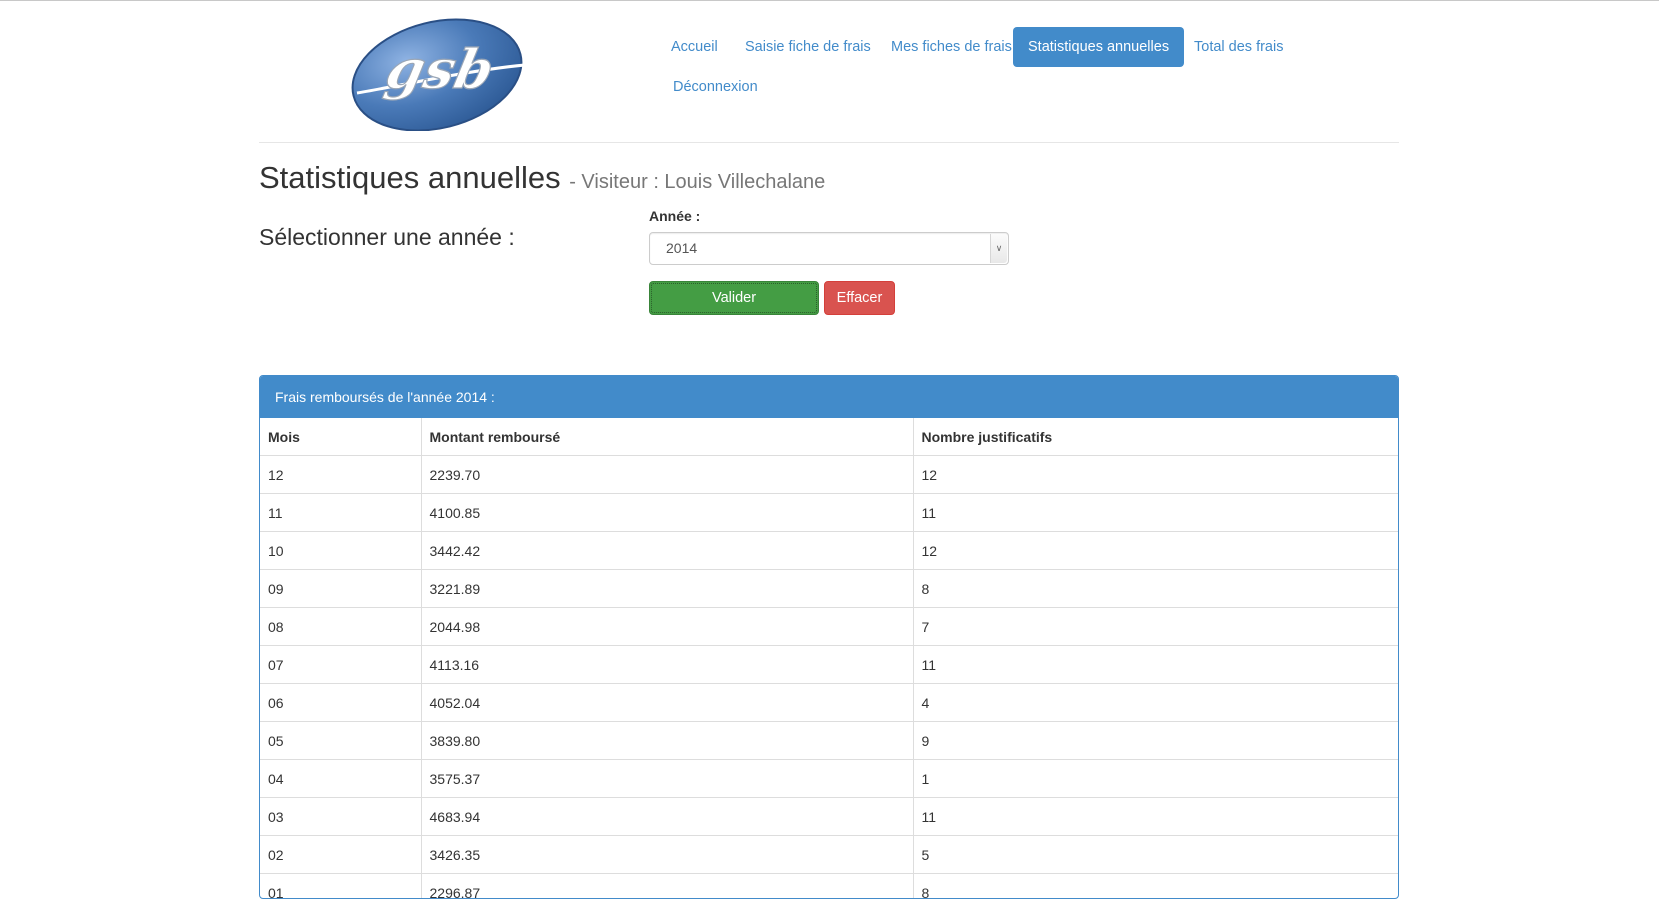 This screenshot has width=1659, height=913. Describe the element at coordinates (1155, 778) in the screenshot. I see `cell-justificatifs: 1` at that location.